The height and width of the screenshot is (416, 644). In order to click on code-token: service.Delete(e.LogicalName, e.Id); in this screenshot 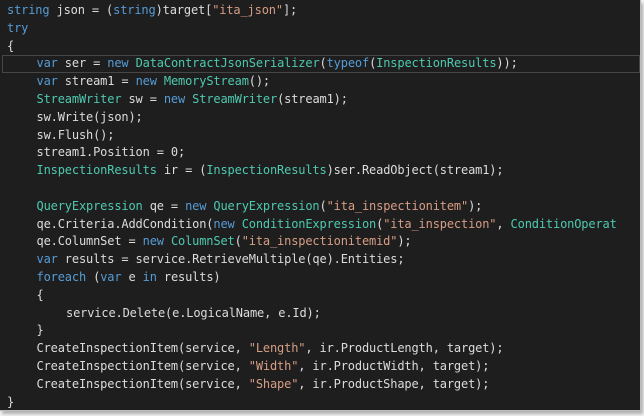, I will do `click(193, 312)`.